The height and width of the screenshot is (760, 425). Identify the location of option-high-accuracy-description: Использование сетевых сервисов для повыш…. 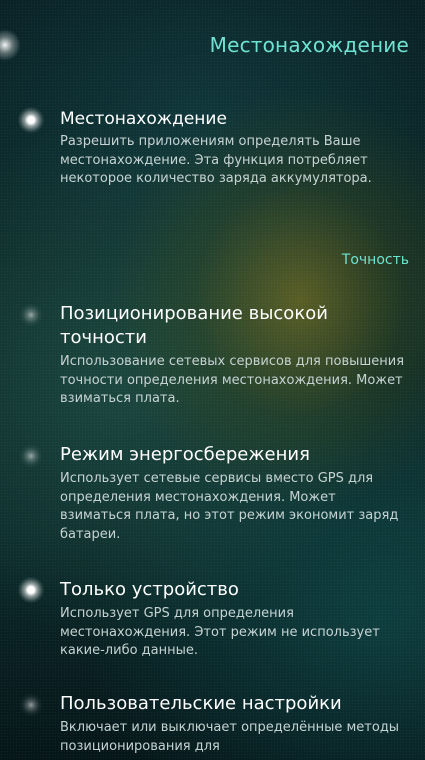
(232, 380).